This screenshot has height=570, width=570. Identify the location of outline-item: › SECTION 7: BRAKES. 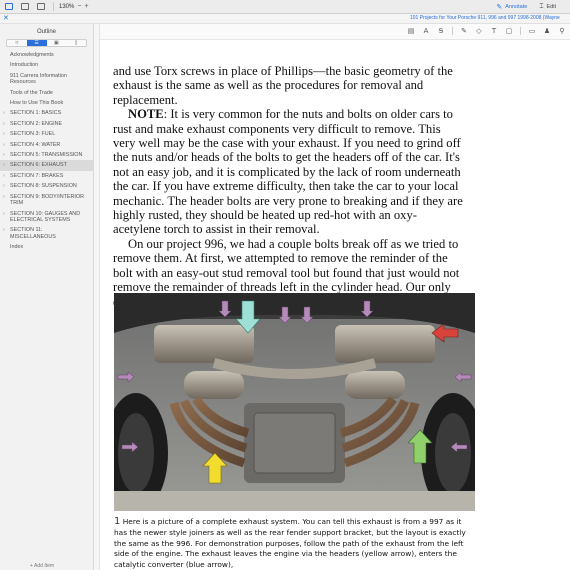
(46, 176).